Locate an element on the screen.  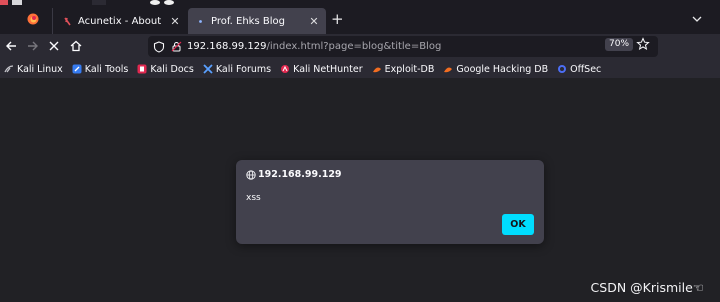
shield-icon is located at coordinates (159, 46).